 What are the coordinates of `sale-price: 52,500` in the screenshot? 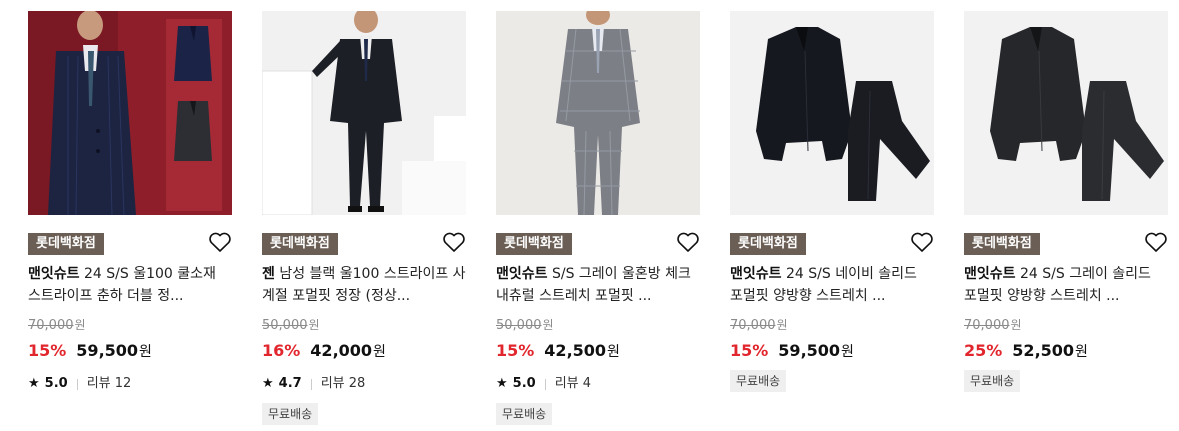 It's located at (1043, 350).